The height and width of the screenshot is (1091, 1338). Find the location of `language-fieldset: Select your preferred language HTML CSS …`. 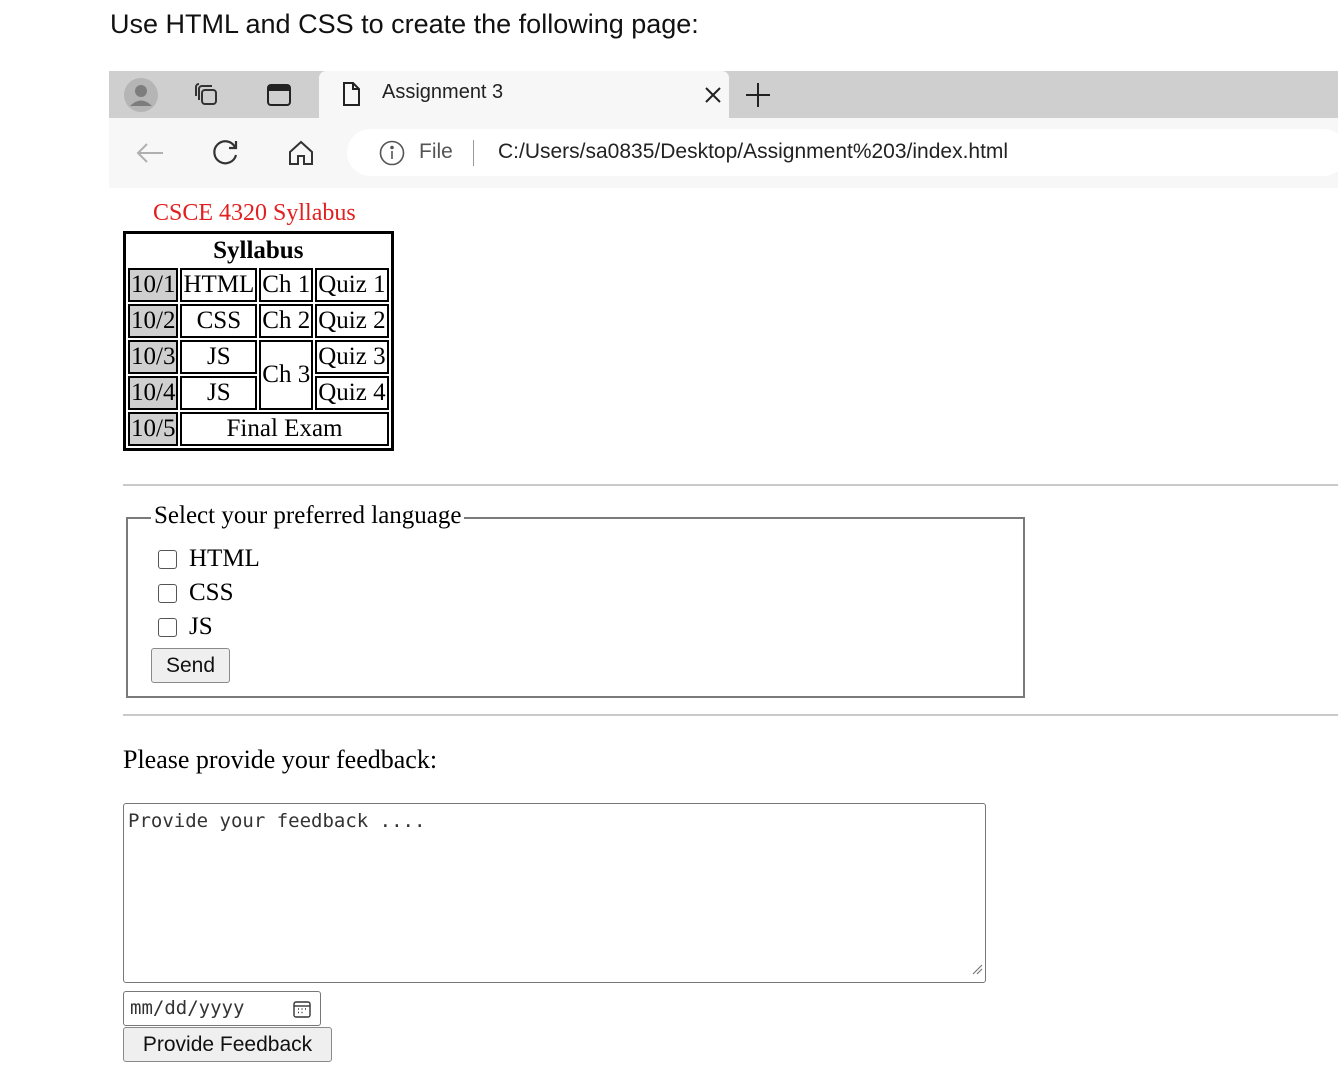

language-fieldset: Select your preferred language HTML CSS … is located at coordinates (575, 600).